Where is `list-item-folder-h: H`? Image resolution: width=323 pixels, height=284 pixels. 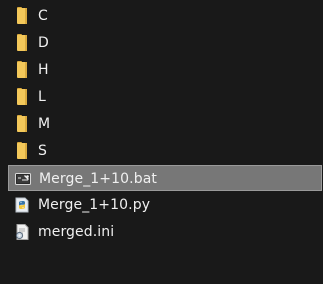
list-item-folder-h: H is located at coordinates (165, 70).